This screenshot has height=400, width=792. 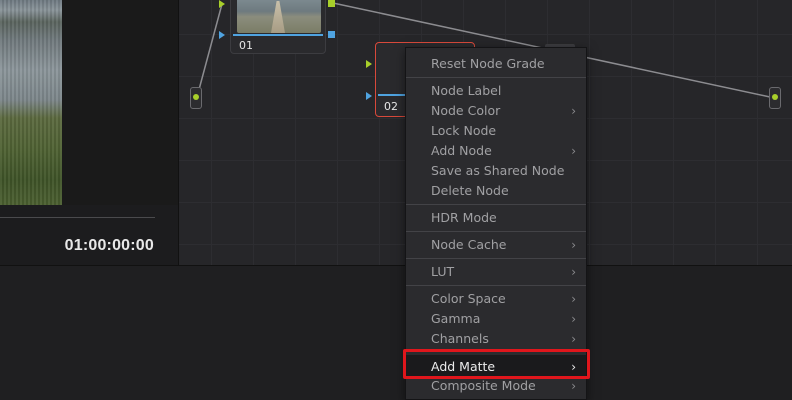 I want to click on node-02-key-input, so click(x=369, y=96).